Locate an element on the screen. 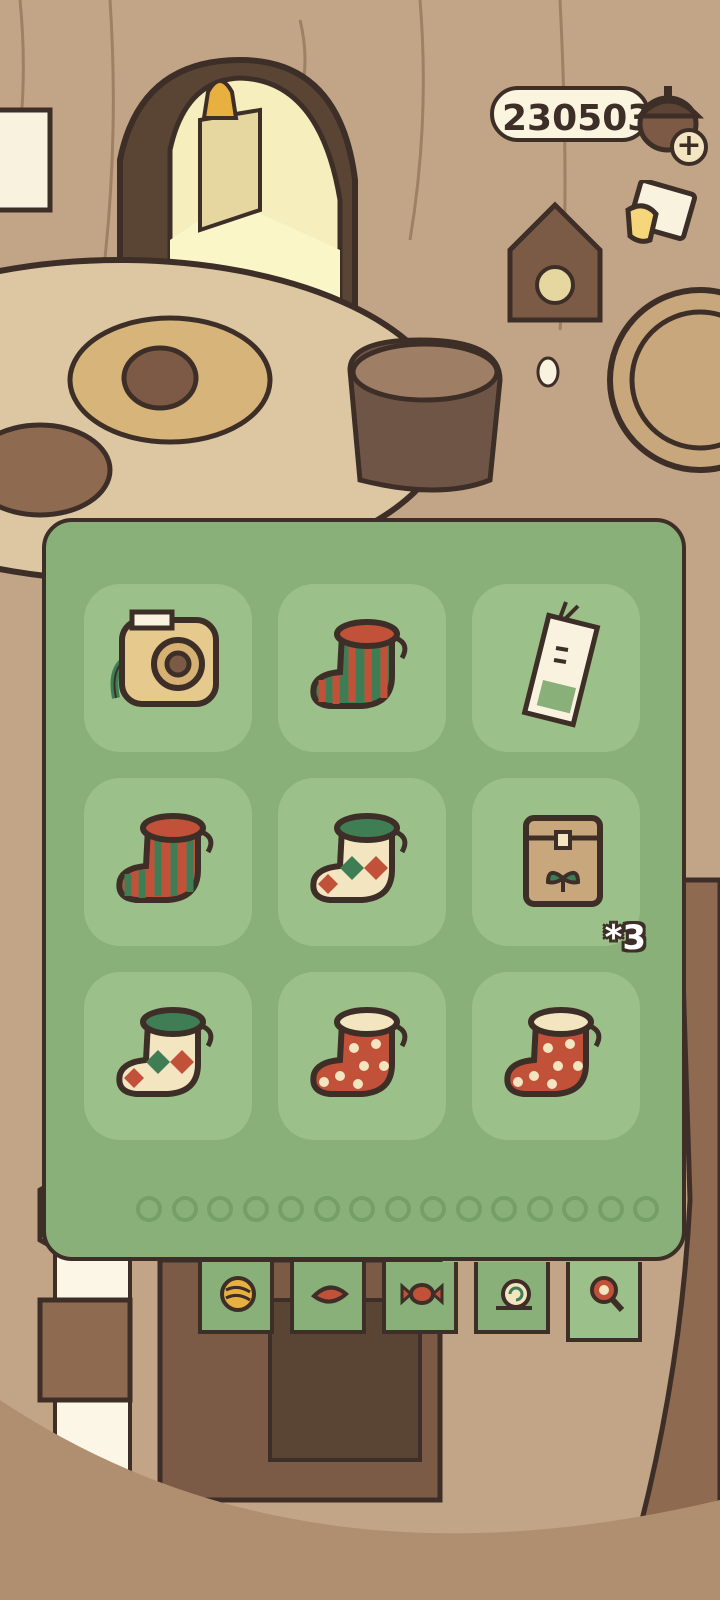 The width and height of the screenshot is (720, 1600). tab-yarn is located at coordinates (236, 1298).